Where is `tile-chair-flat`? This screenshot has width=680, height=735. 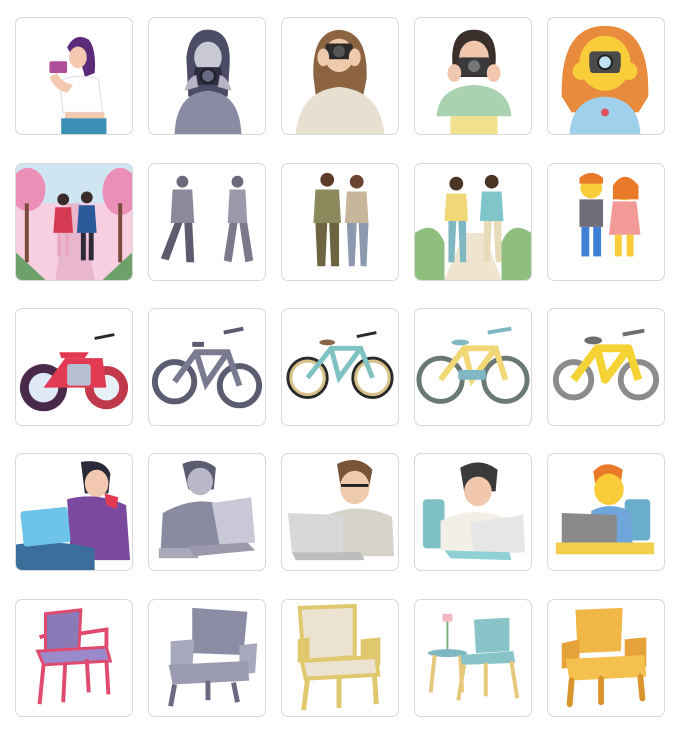
tile-chair-flat is located at coordinates (74, 658).